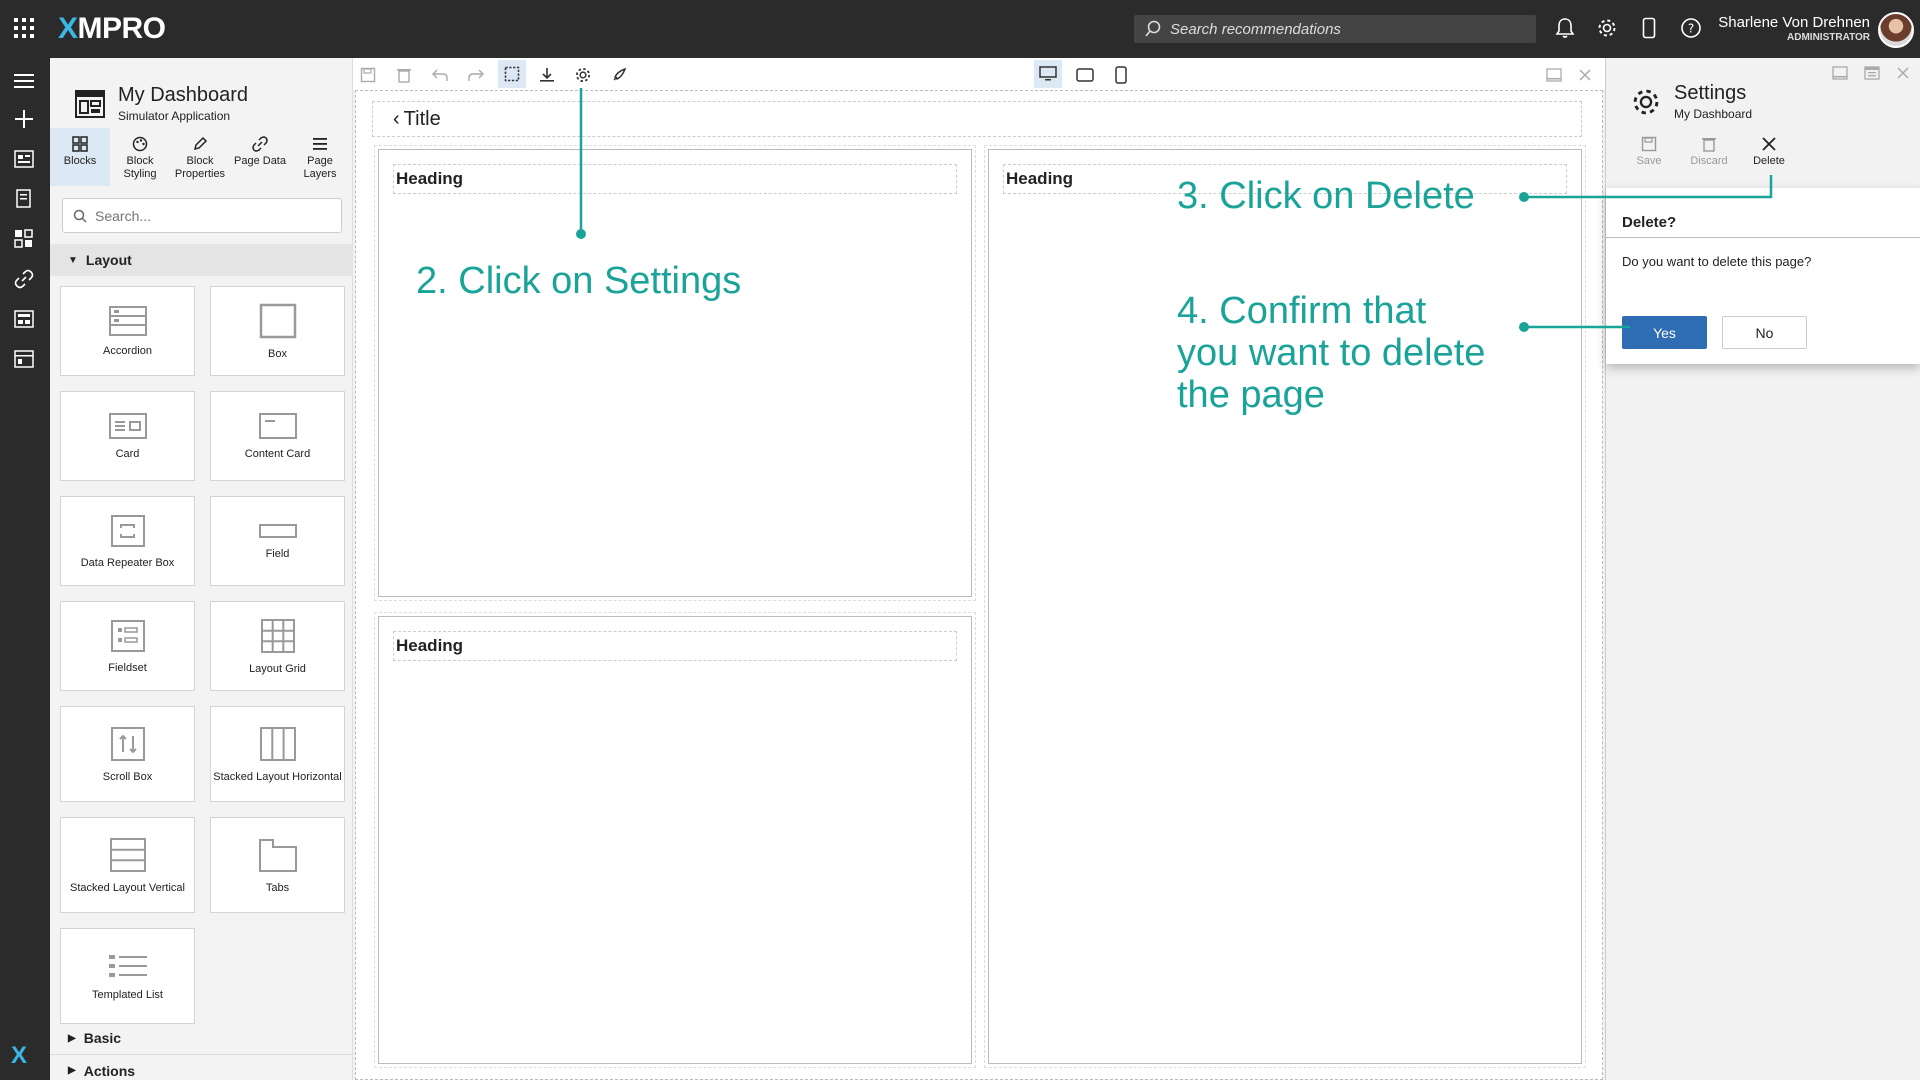  What do you see at coordinates (1764, 332) in the screenshot?
I see `no-button: No` at bounding box center [1764, 332].